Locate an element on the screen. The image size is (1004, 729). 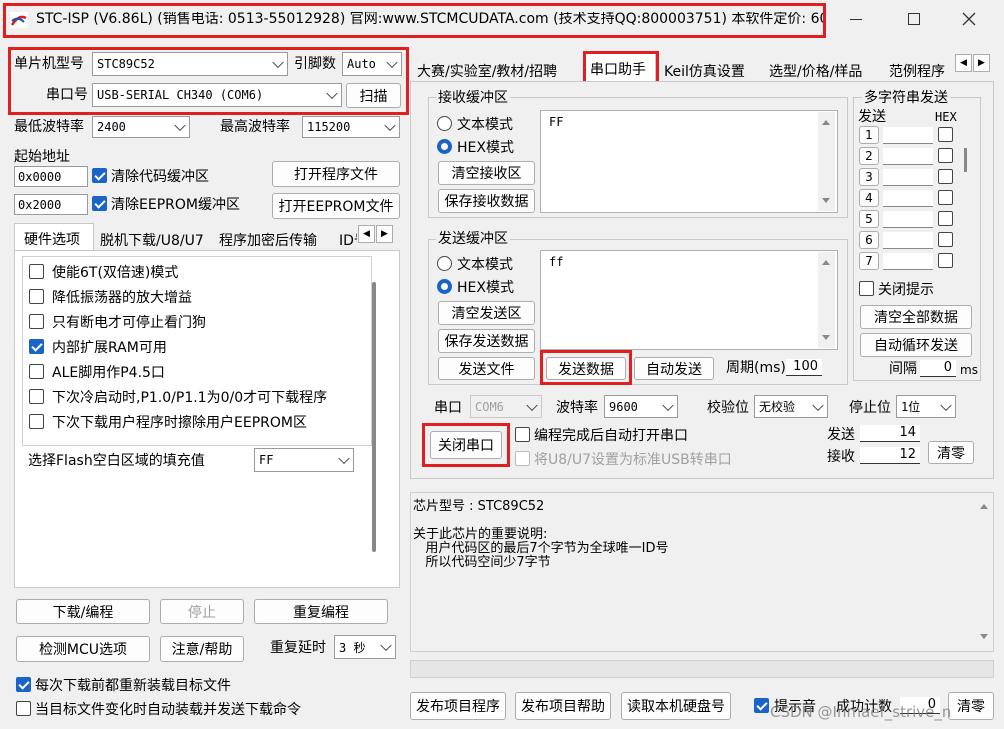
auto-open-checkbox is located at coordinates (522, 434).